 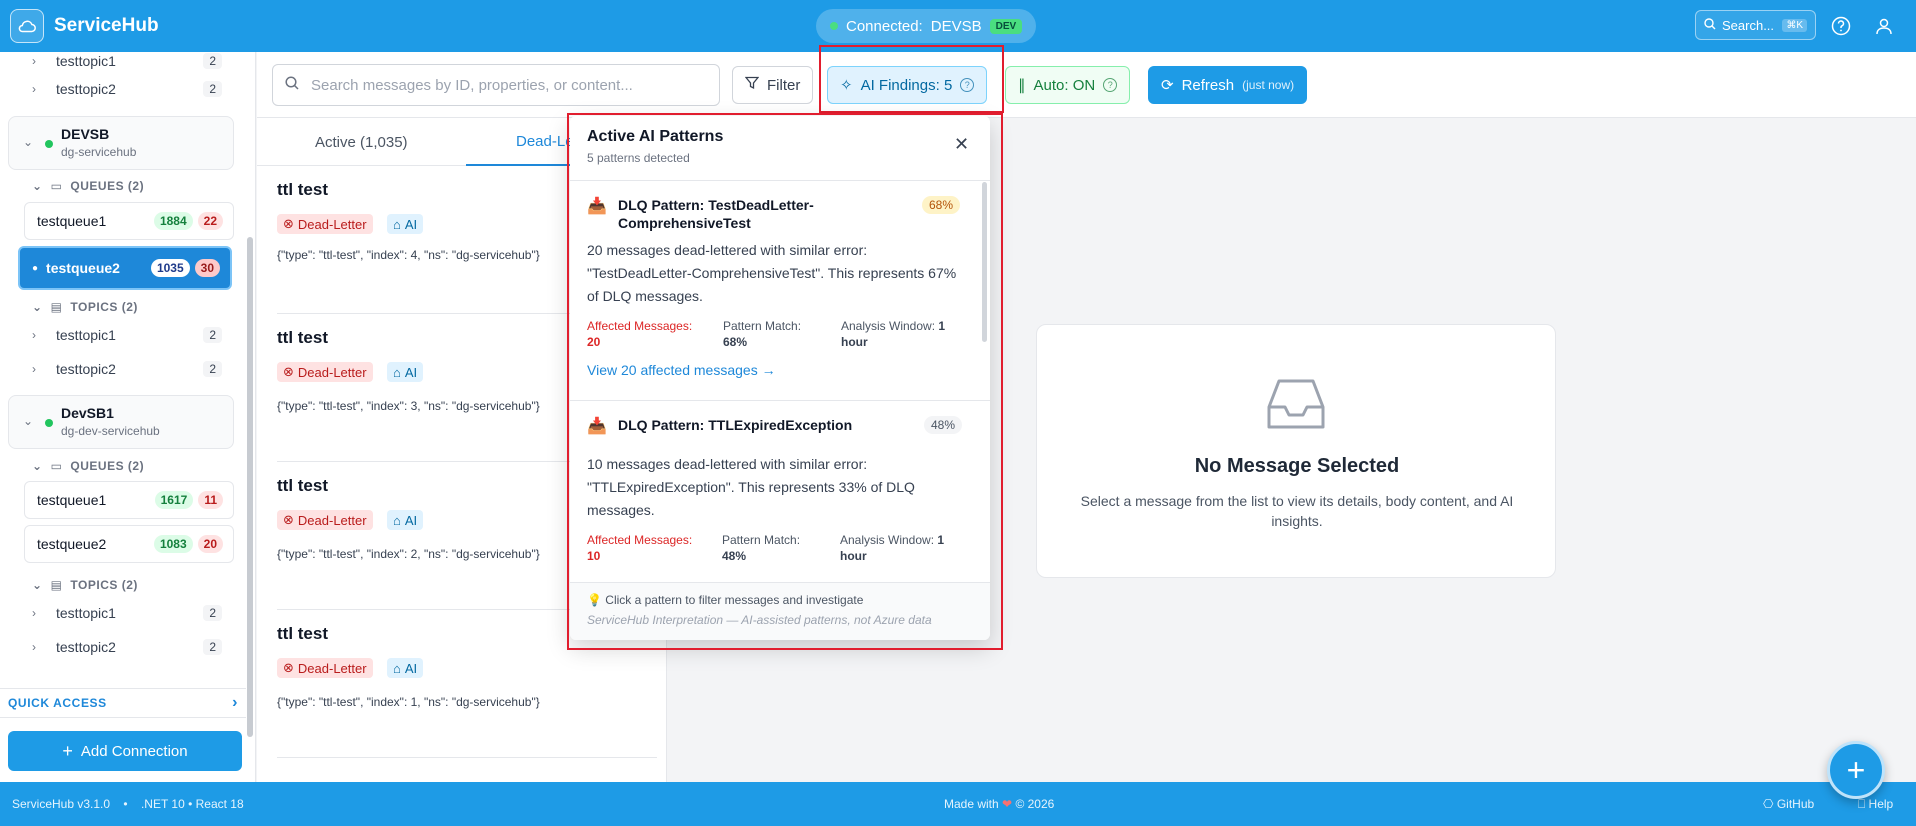 I want to click on cloud-icon, so click(x=27, y=26).